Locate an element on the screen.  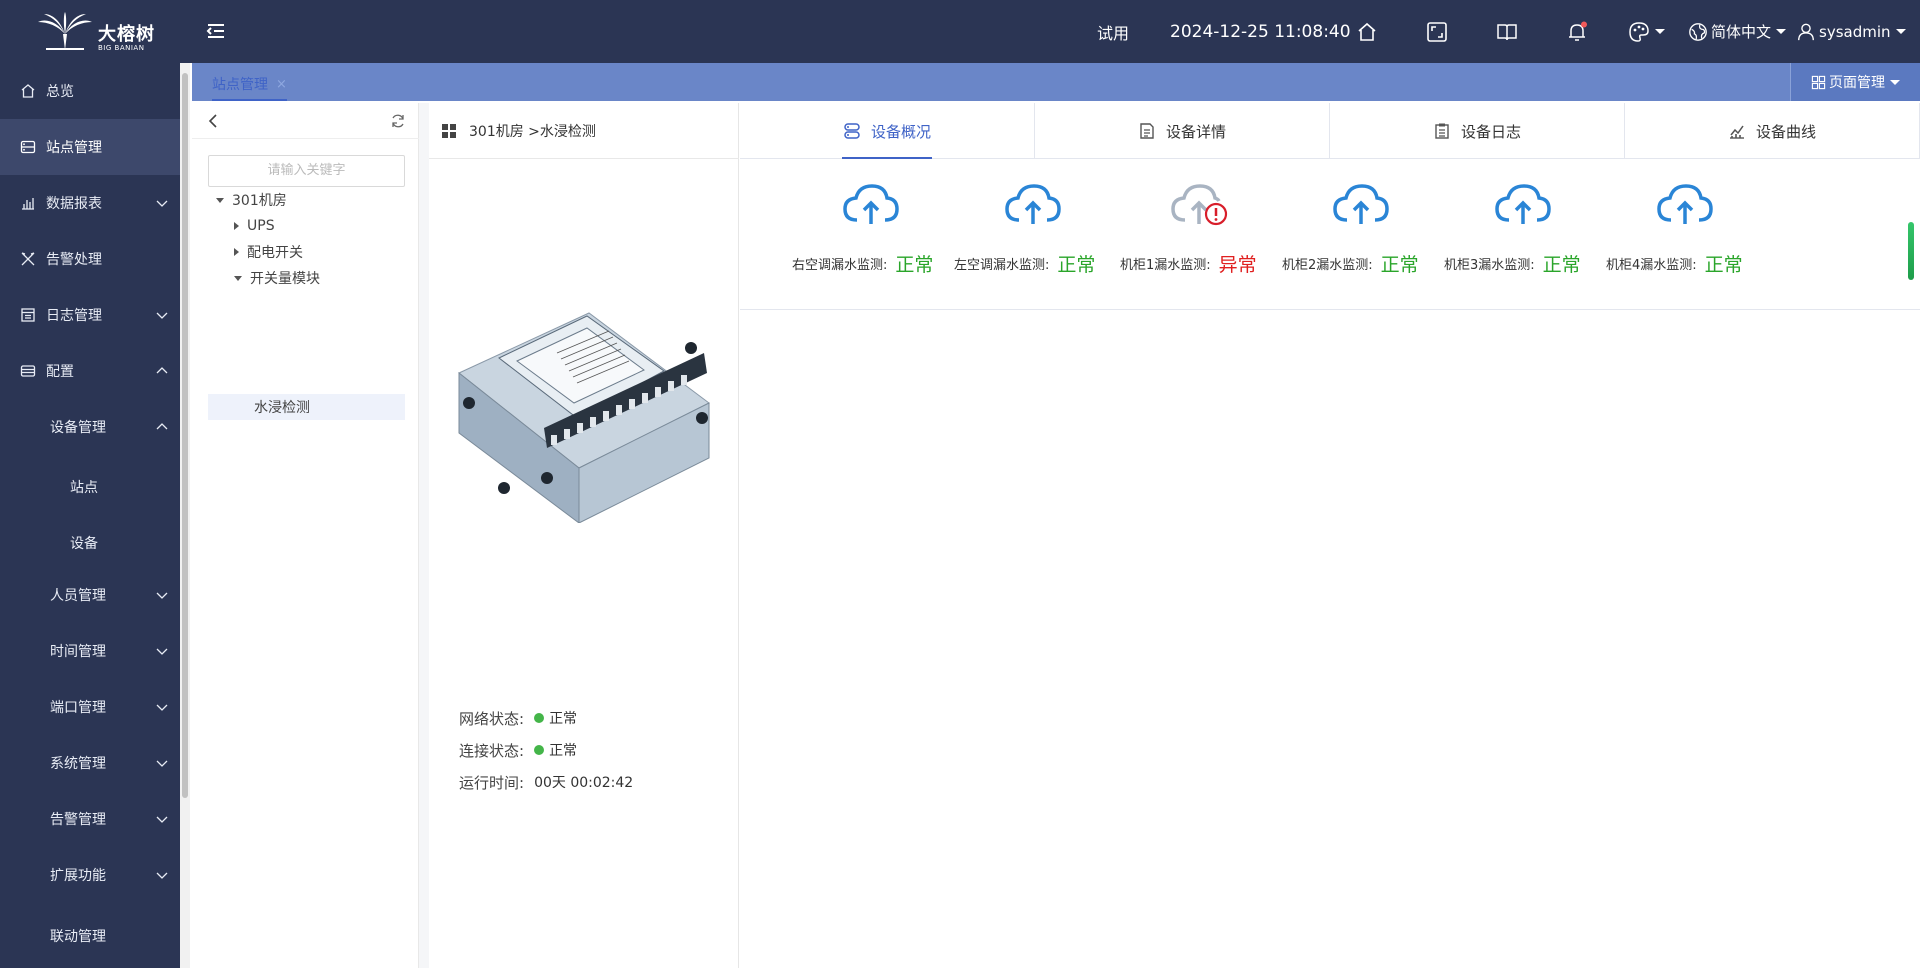
grid-icon is located at coordinates (1818, 82).